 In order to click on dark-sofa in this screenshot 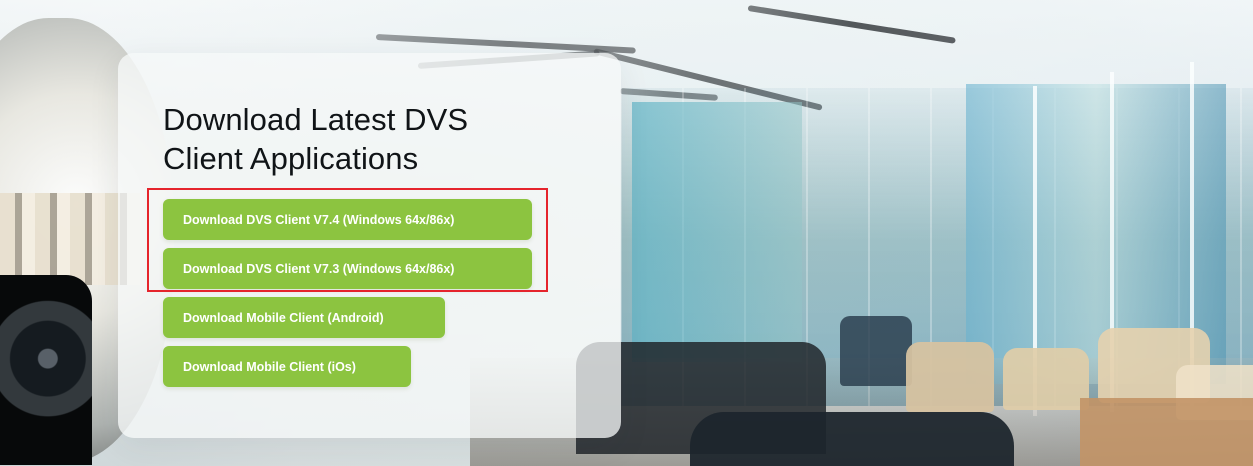, I will do `click(852, 439)`.